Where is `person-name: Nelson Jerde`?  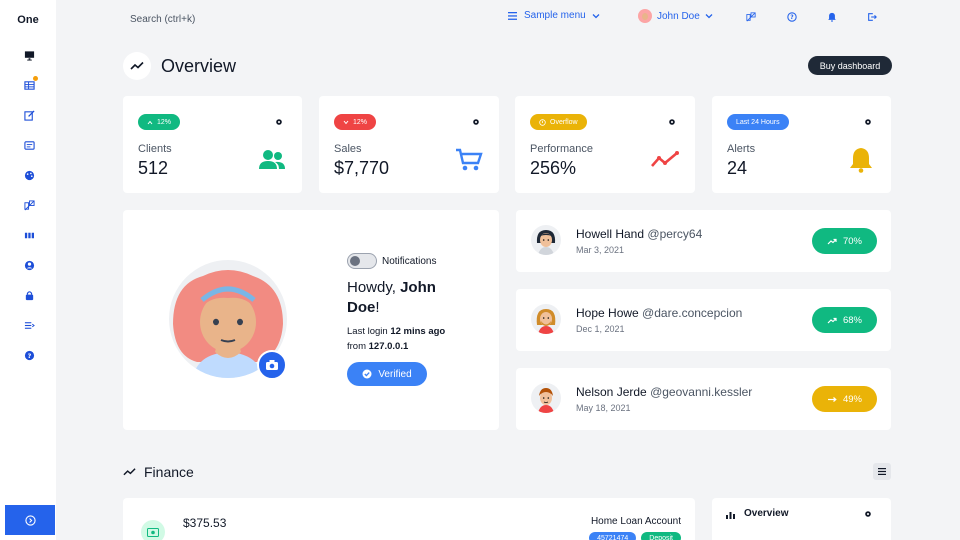 person-name: Nelson Jerde is located at coordinates (611, 392).